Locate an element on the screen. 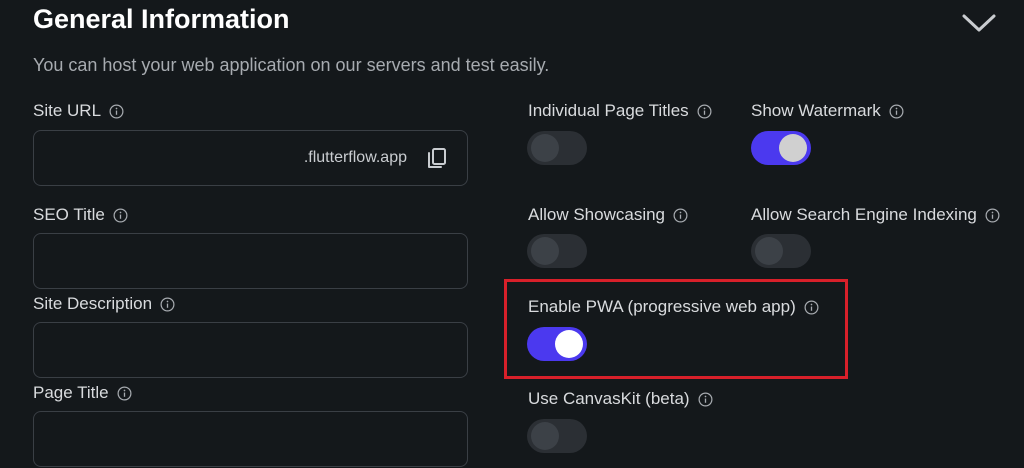 Image resolution: width=1024 pixels, height=468 pixels. allow-showcasing-toggle is located at coordinates (557, 251).